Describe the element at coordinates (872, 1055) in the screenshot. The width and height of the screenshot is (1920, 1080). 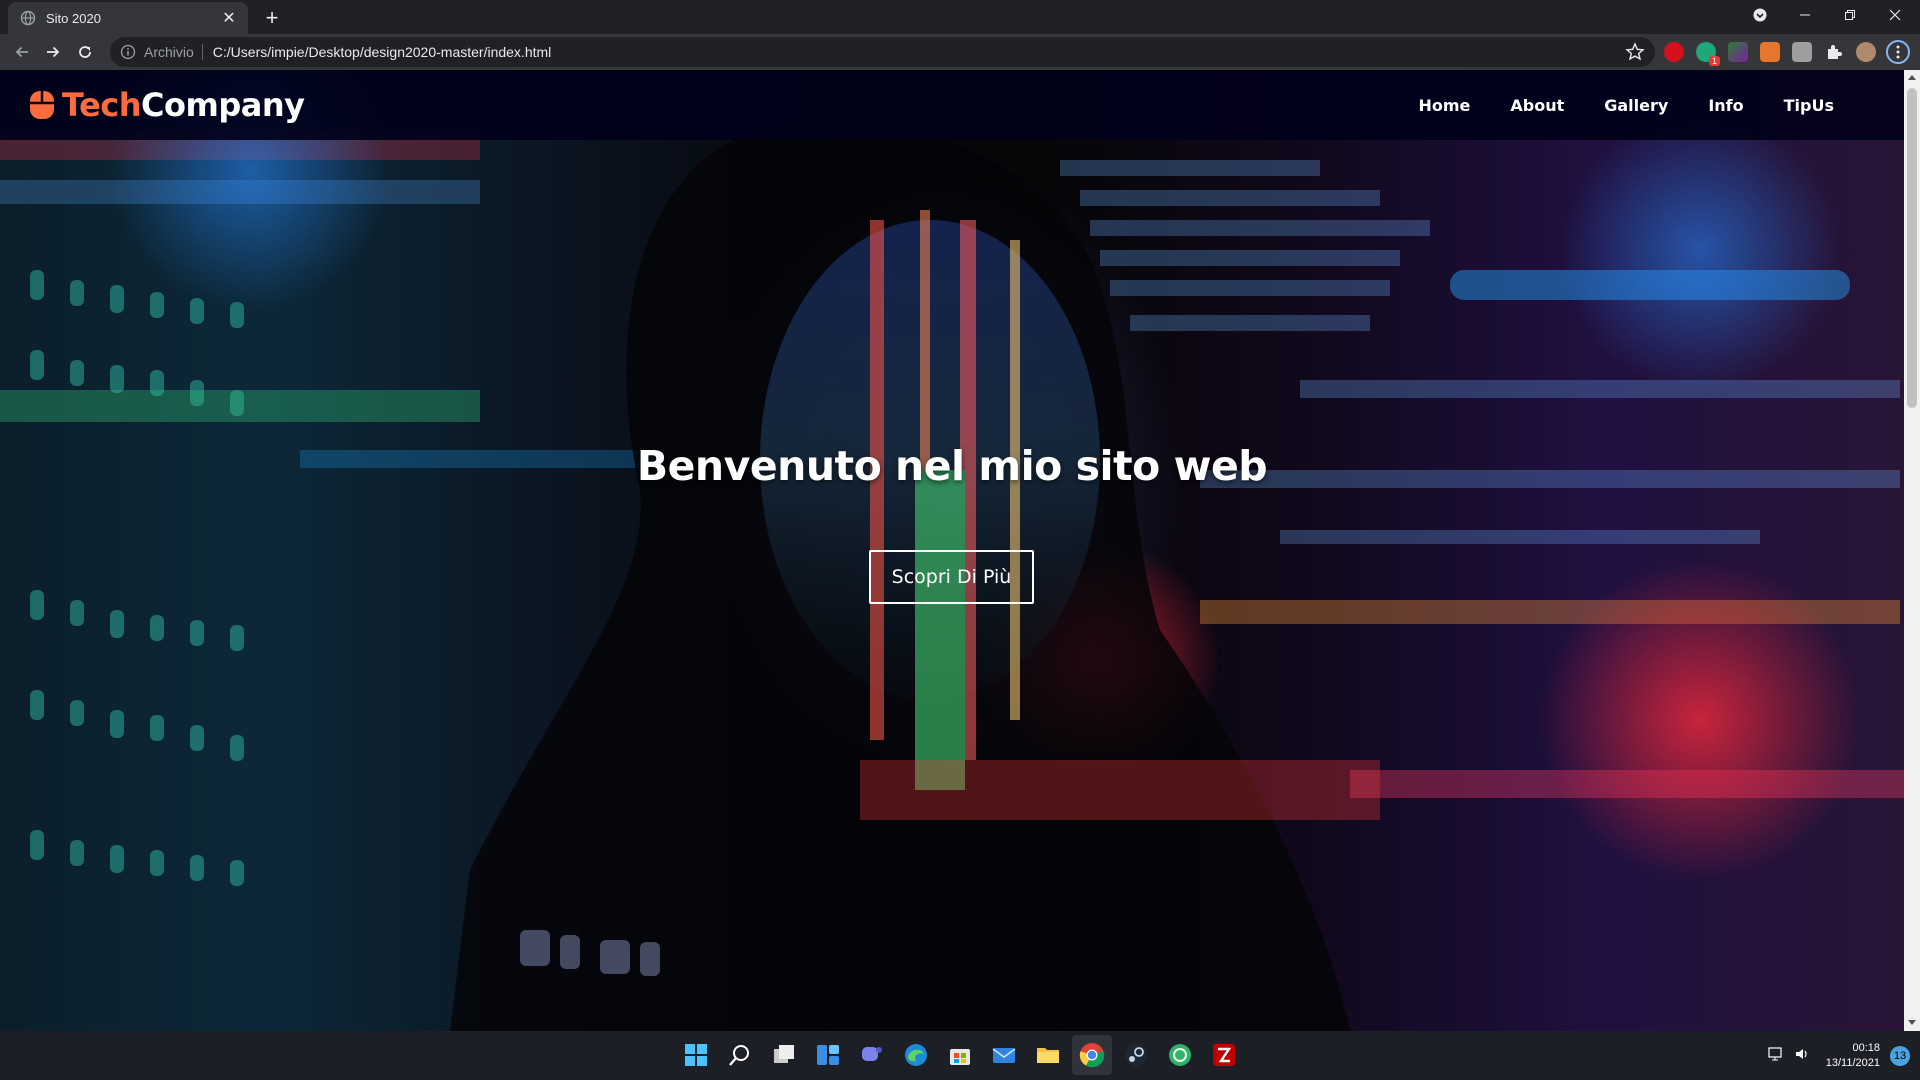
I see `teams-chat-icon` at that location.